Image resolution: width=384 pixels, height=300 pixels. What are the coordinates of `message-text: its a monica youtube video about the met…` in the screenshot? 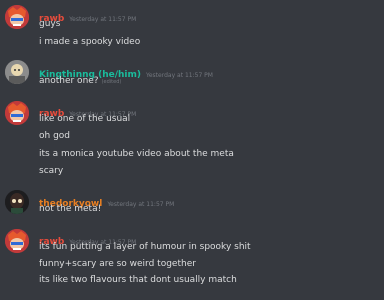 It's located at (136, 154).